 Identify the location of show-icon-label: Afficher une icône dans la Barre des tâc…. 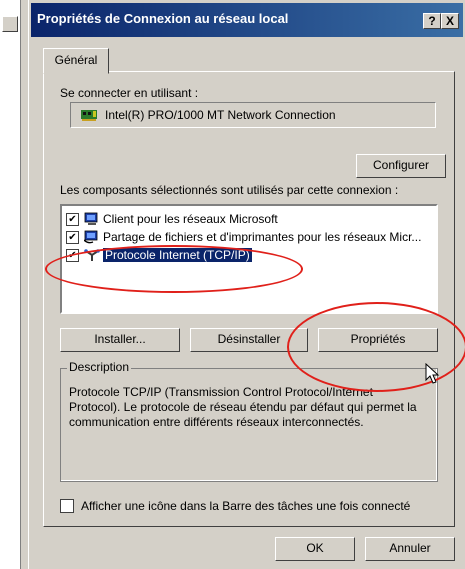
(246, 506).